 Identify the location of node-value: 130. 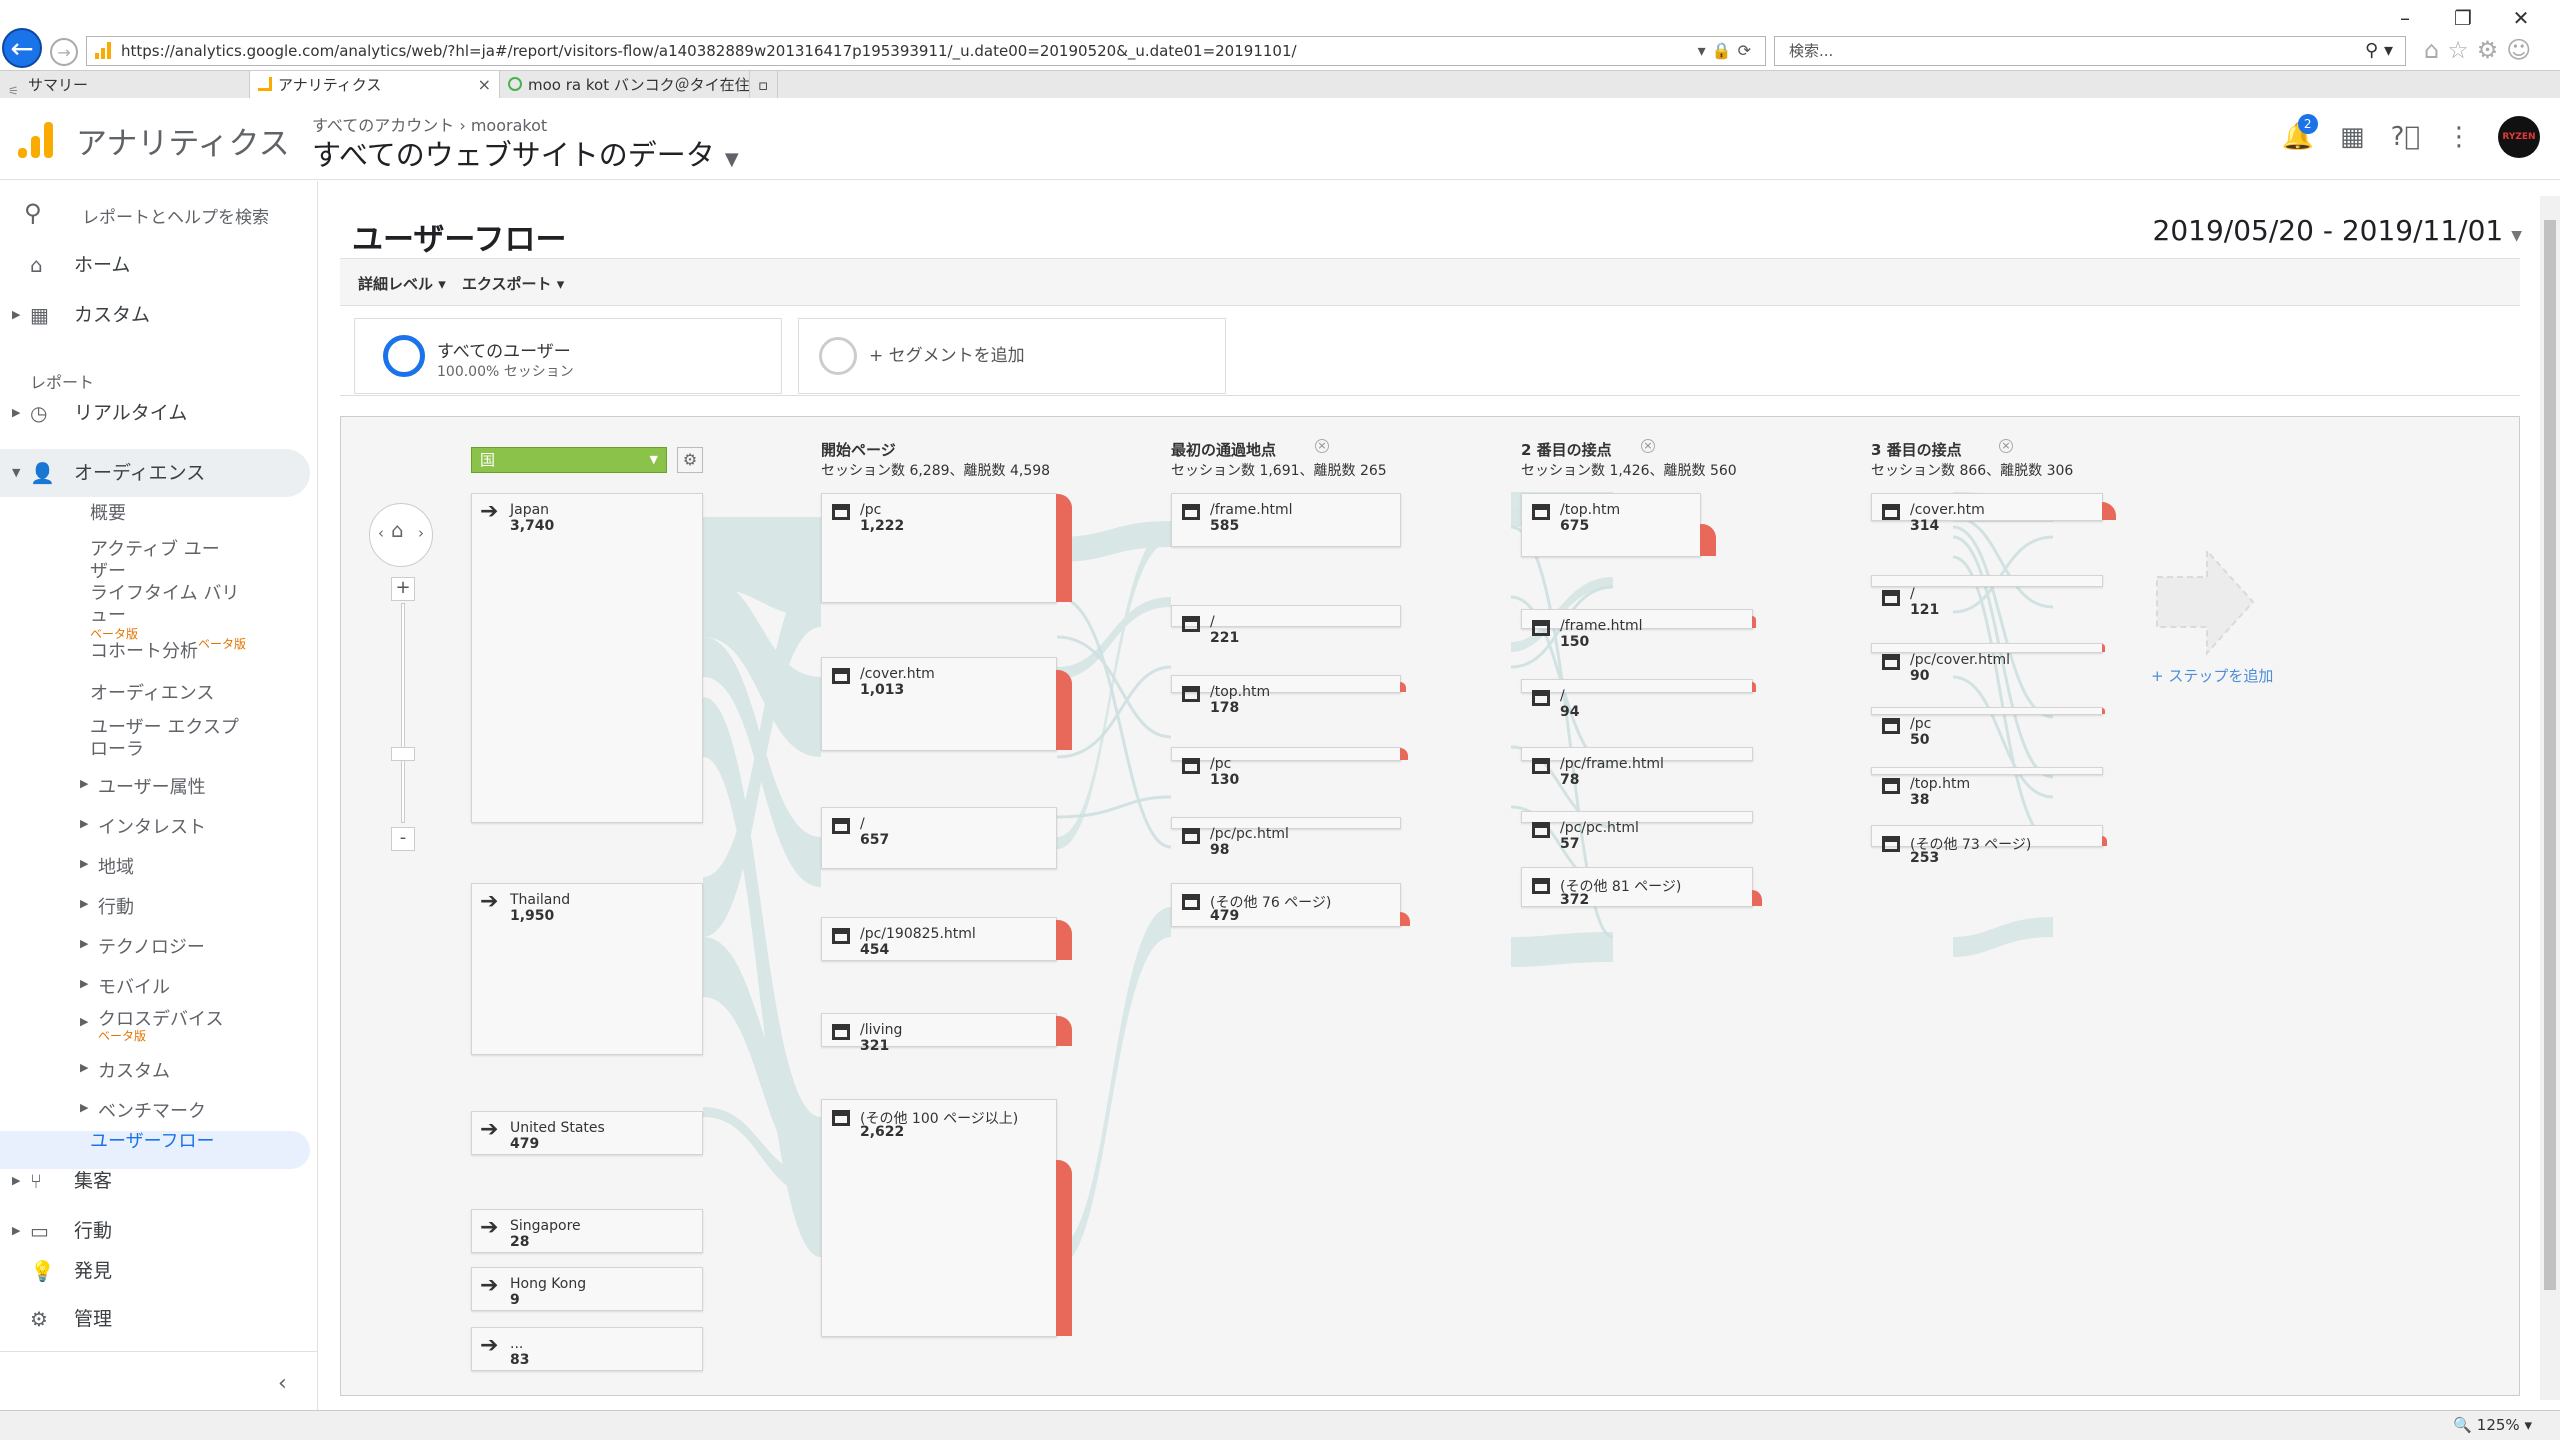
(1225, 780).